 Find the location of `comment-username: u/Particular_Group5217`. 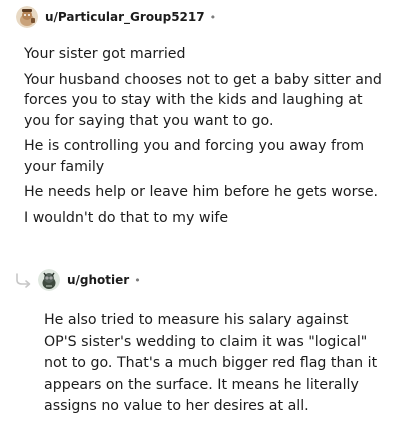

comment-username: u/Particular_Group5217 is located at coordinates (125, 17).